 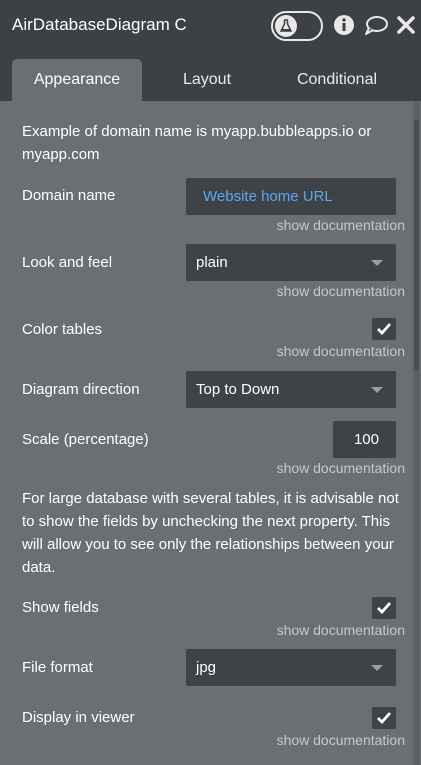 What do you see at coordinates (291, 389) in the screenshot?
I see `diagram-direction-dropdown: Top to Down` at bounding box center [291, 389].